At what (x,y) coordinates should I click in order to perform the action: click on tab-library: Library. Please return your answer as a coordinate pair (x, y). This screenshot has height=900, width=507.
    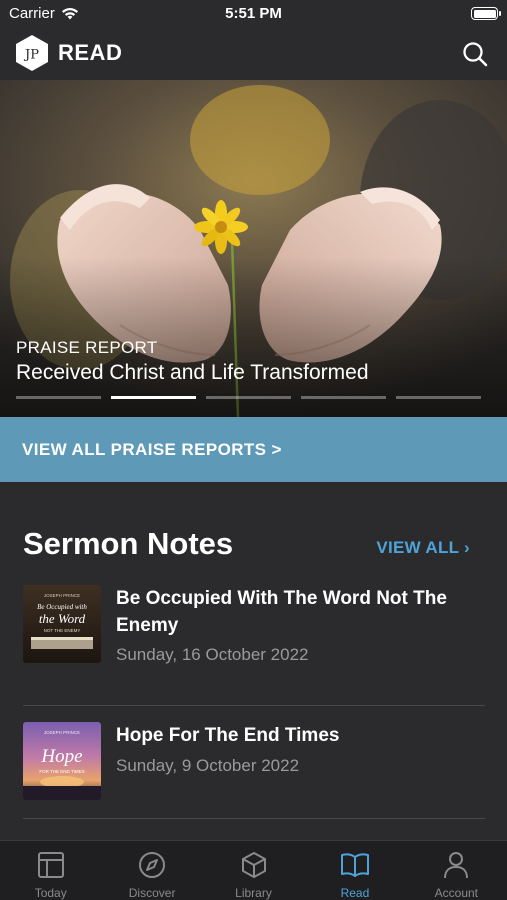
    Looking at the image, I should click on (253, 870).